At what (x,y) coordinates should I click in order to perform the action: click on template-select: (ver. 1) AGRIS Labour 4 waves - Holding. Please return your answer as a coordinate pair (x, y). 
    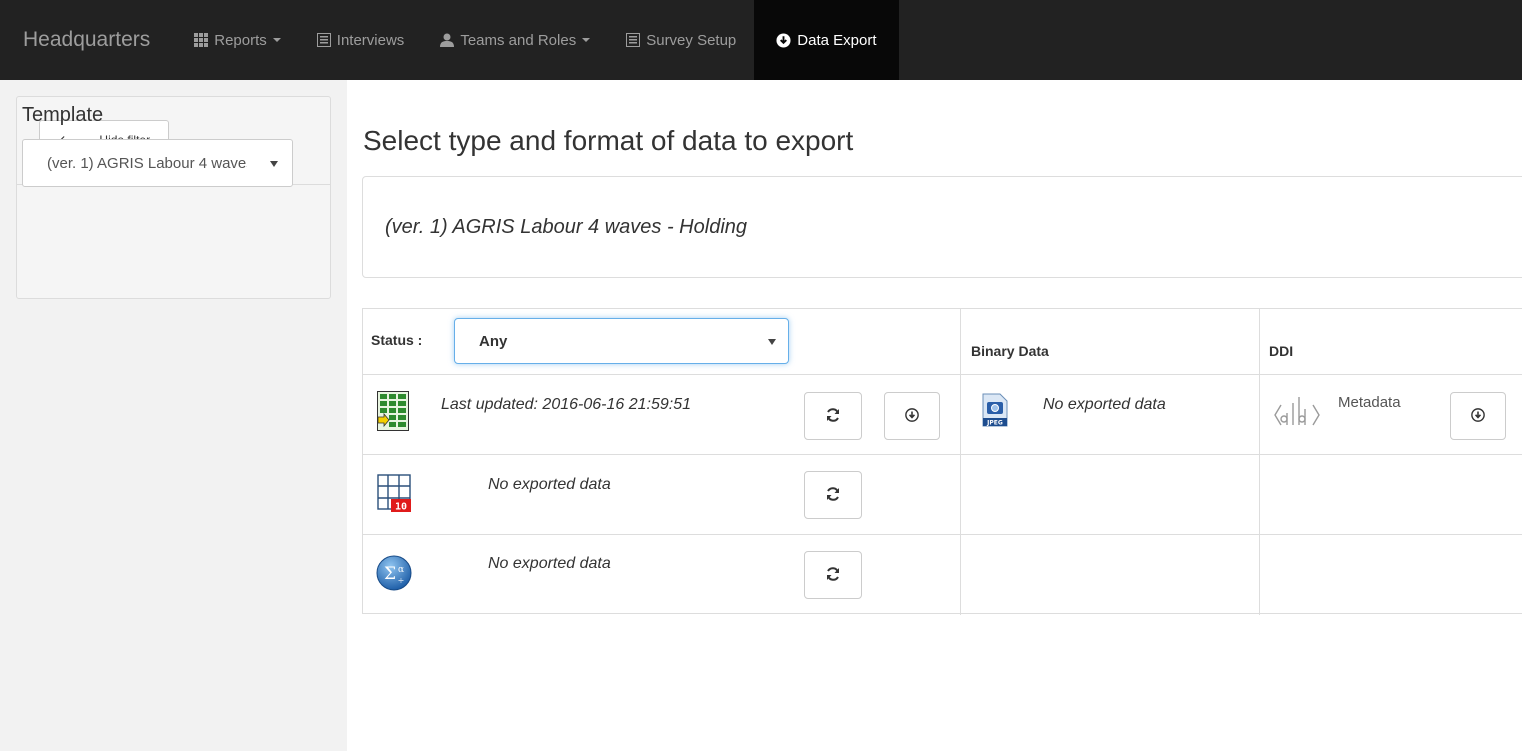
    Looking at the image, I should click on (157, 163).